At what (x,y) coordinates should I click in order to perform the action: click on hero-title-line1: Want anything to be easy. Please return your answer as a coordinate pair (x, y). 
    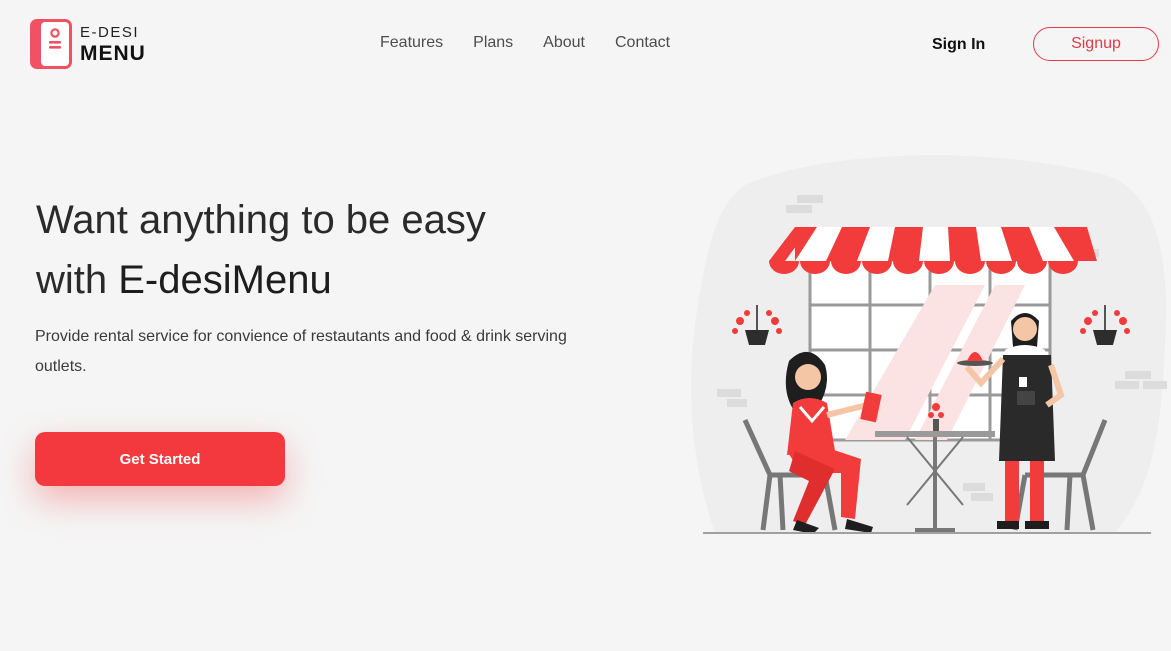
    Looking at the image, I should click on (261, 220).